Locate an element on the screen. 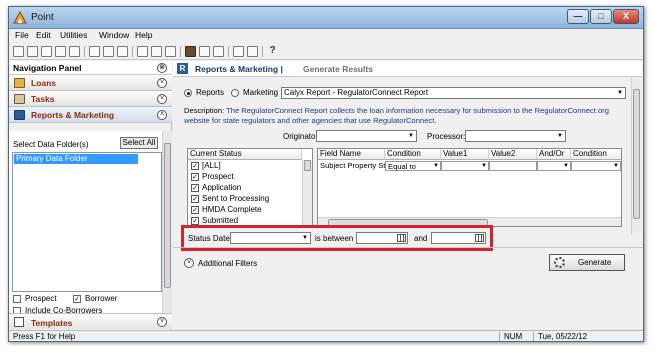  grid-header-and-or: And/Or is located at coordinates (554, 154).